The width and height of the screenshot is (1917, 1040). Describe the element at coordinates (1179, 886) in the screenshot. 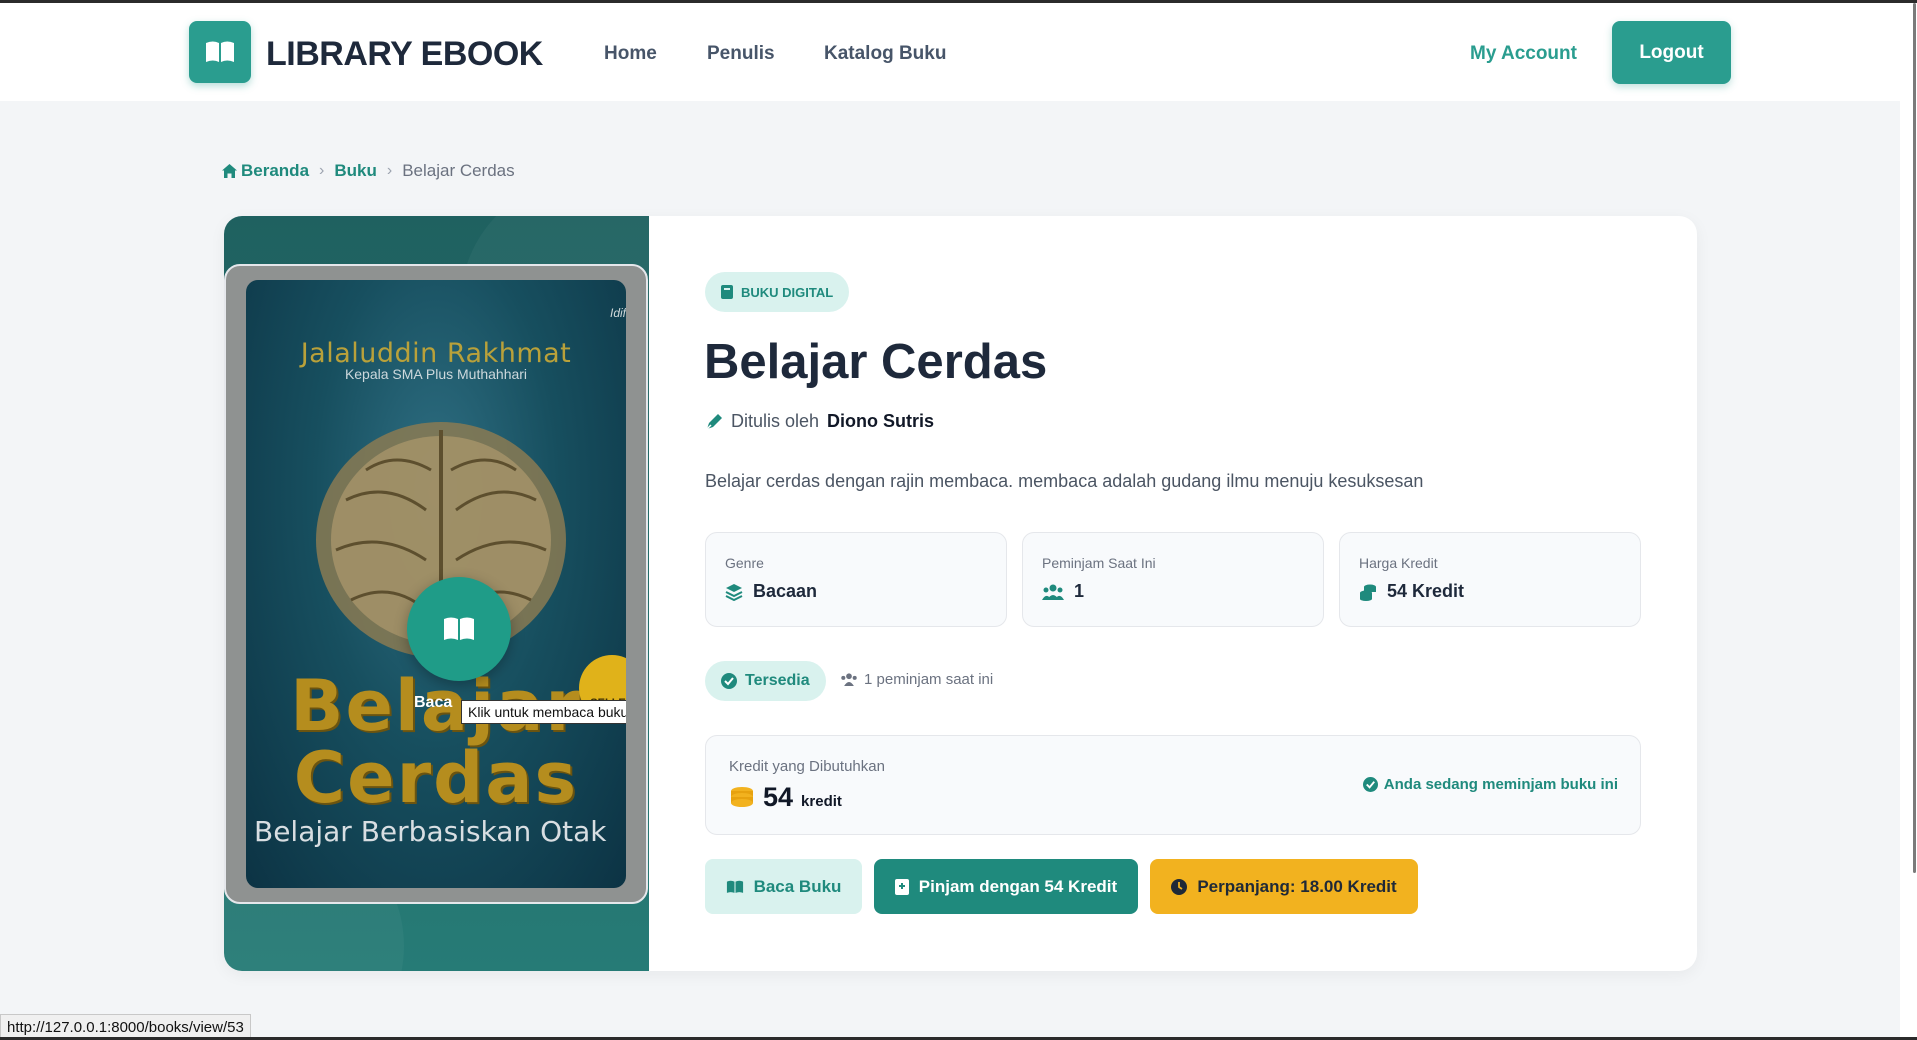

I see `clock-icon` at that location.